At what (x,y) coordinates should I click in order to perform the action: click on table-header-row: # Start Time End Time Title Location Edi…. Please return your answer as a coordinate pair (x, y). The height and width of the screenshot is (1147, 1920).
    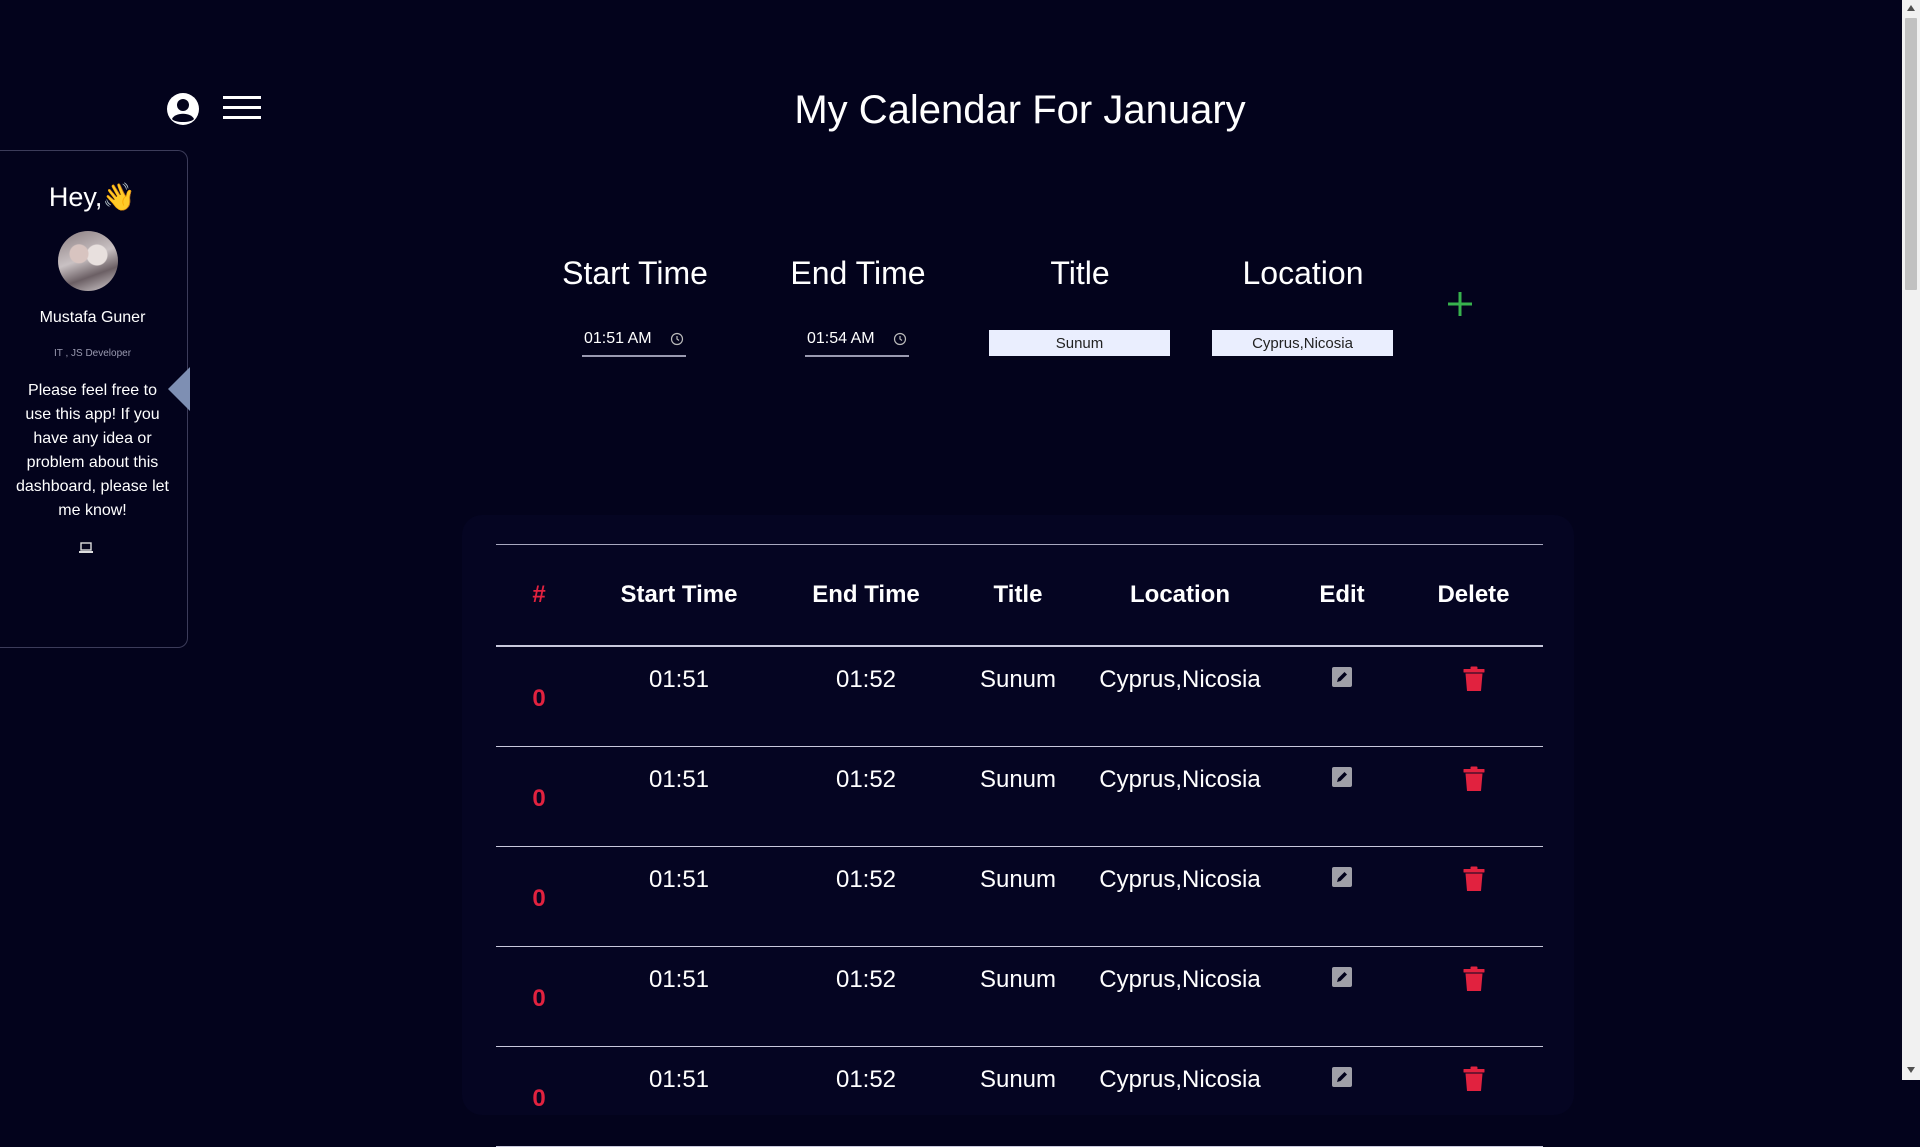
    Looking at the image, I should click on (1019, 595).